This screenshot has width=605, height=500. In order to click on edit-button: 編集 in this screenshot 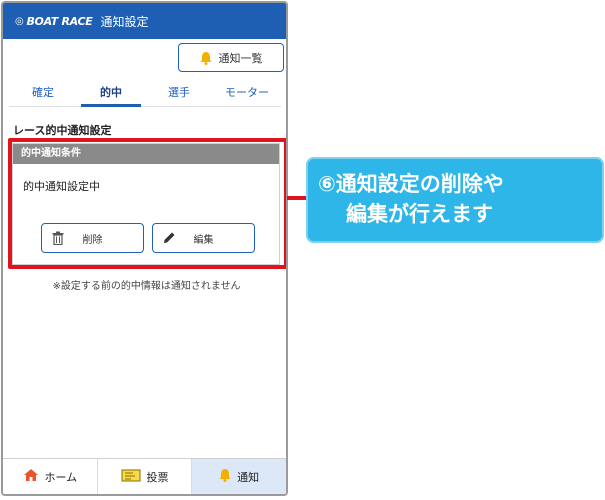, I will do `click(203, 238)`.